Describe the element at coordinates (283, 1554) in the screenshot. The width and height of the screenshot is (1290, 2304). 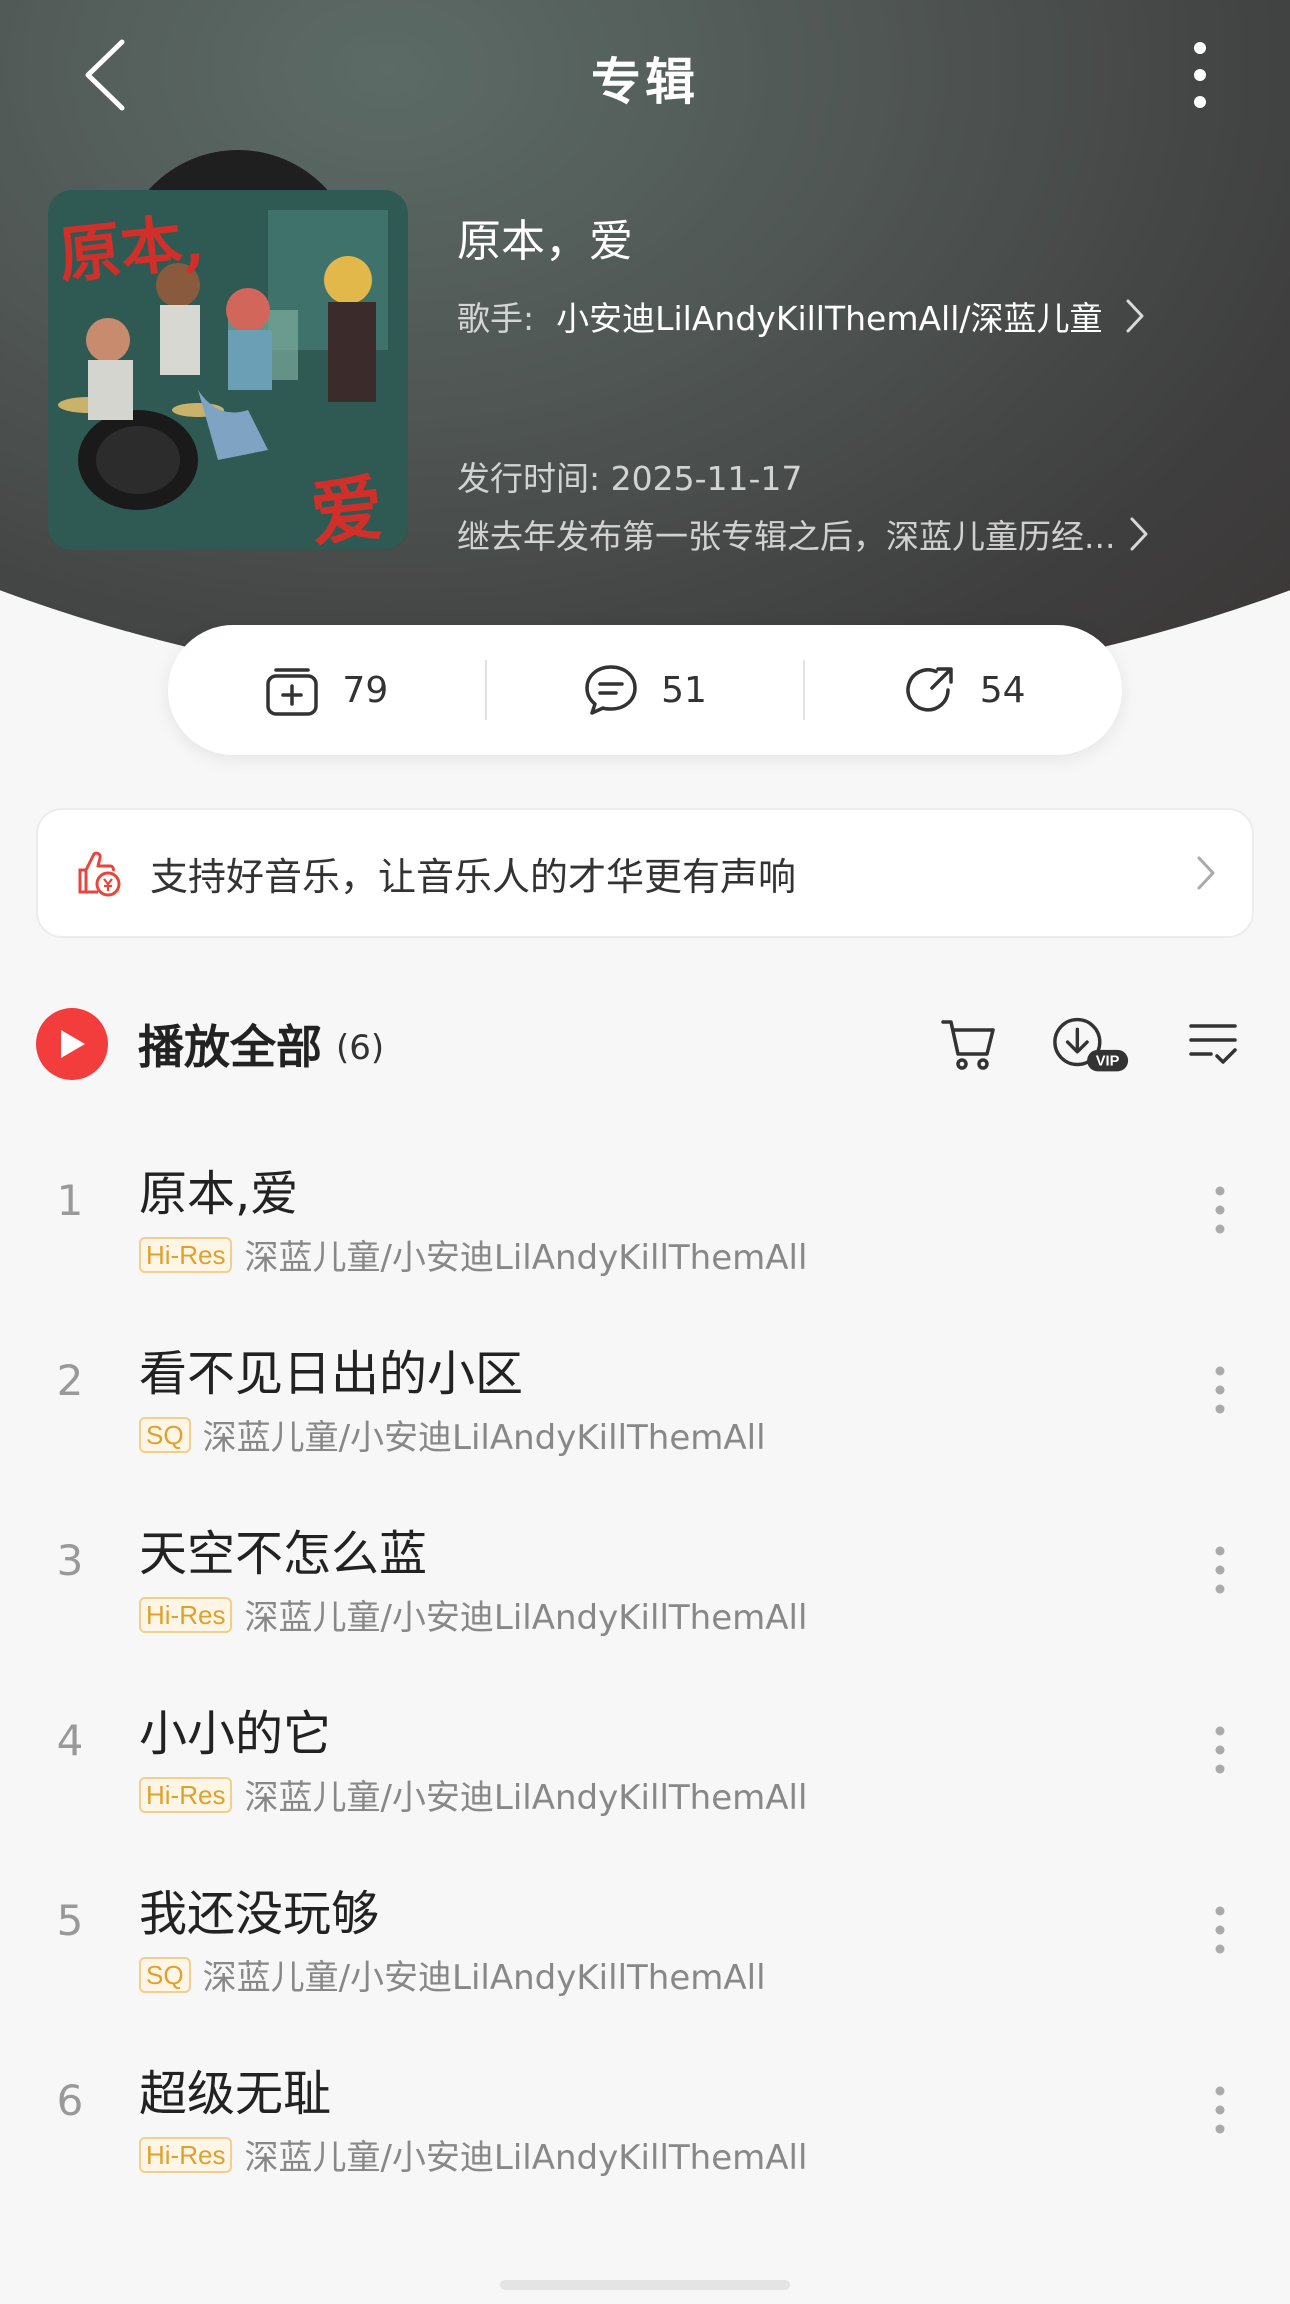
I see `song-title: 天空不怎么蓝` at that location.